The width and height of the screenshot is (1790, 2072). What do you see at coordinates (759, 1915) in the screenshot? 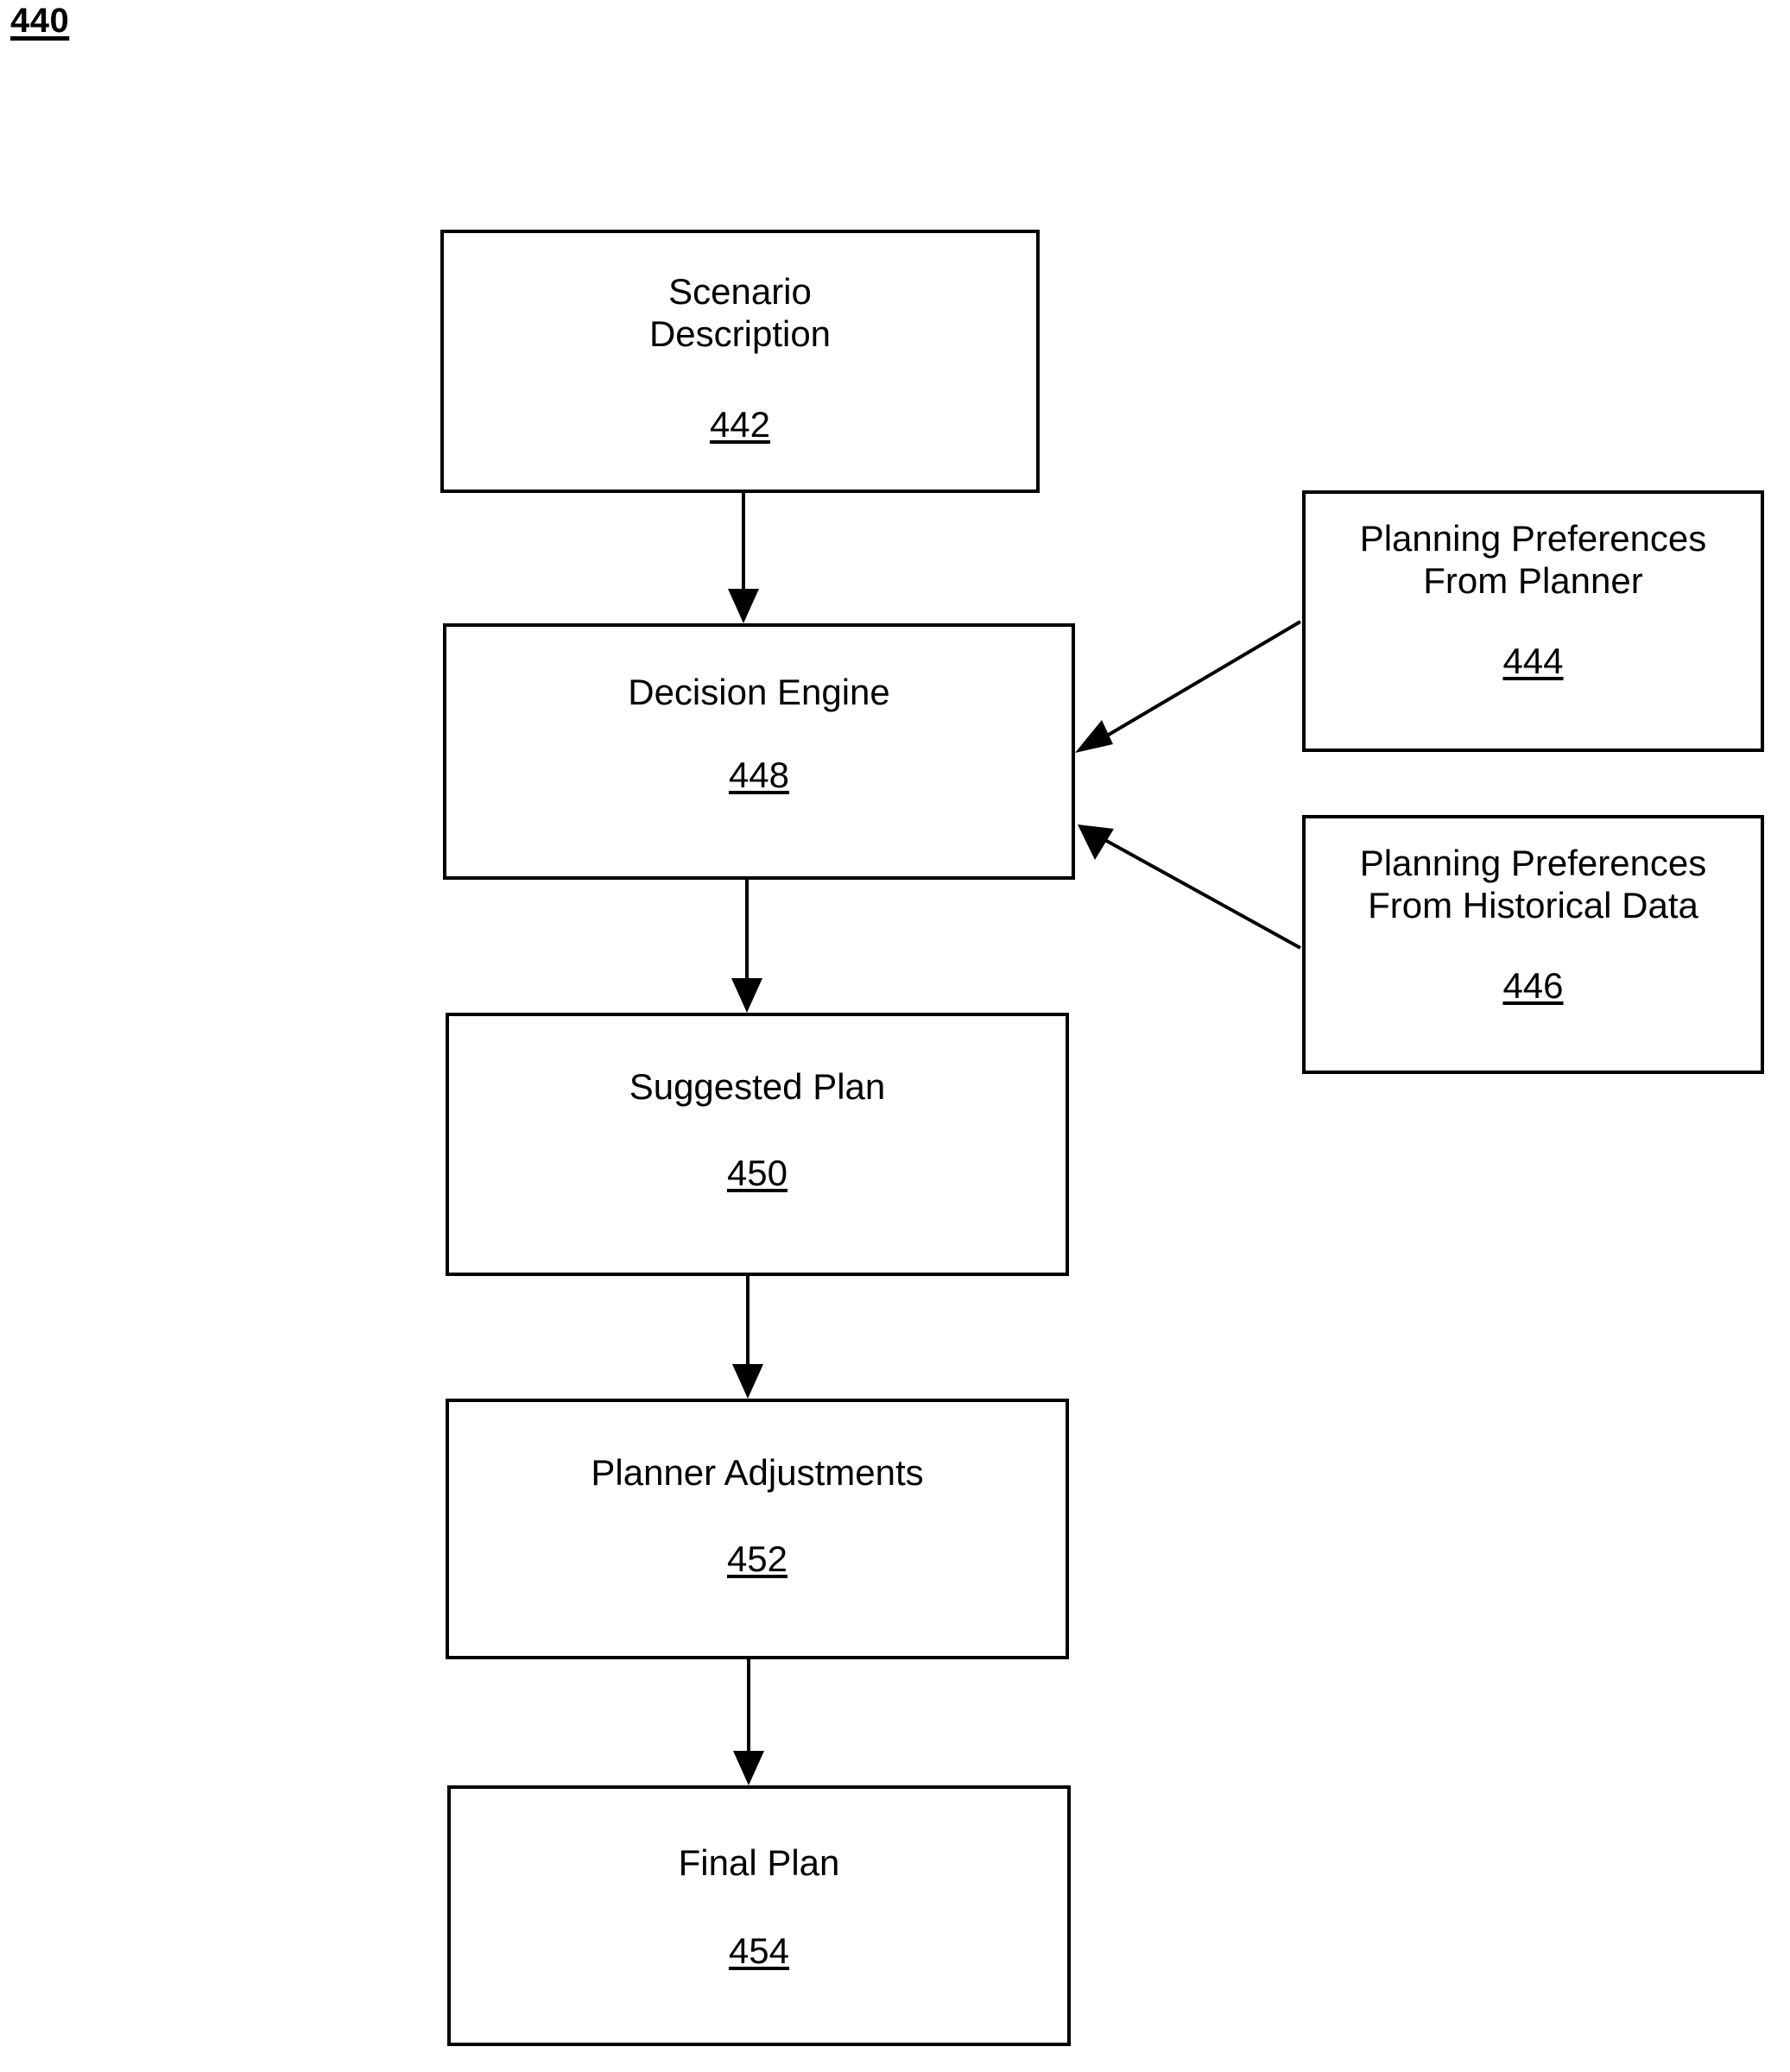
I see `node-final-plan: Final Plan 454` at bounding box center [759, 1915].